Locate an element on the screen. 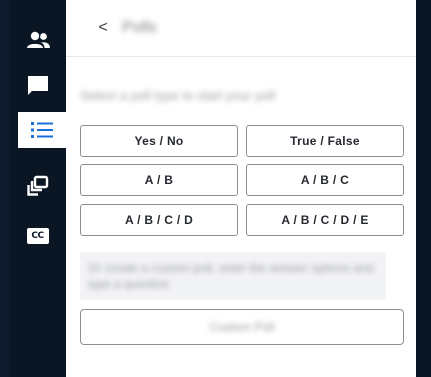 This screenshot has height=377, width=431. panel-header: < Polls is located at coordinates (241, 28).